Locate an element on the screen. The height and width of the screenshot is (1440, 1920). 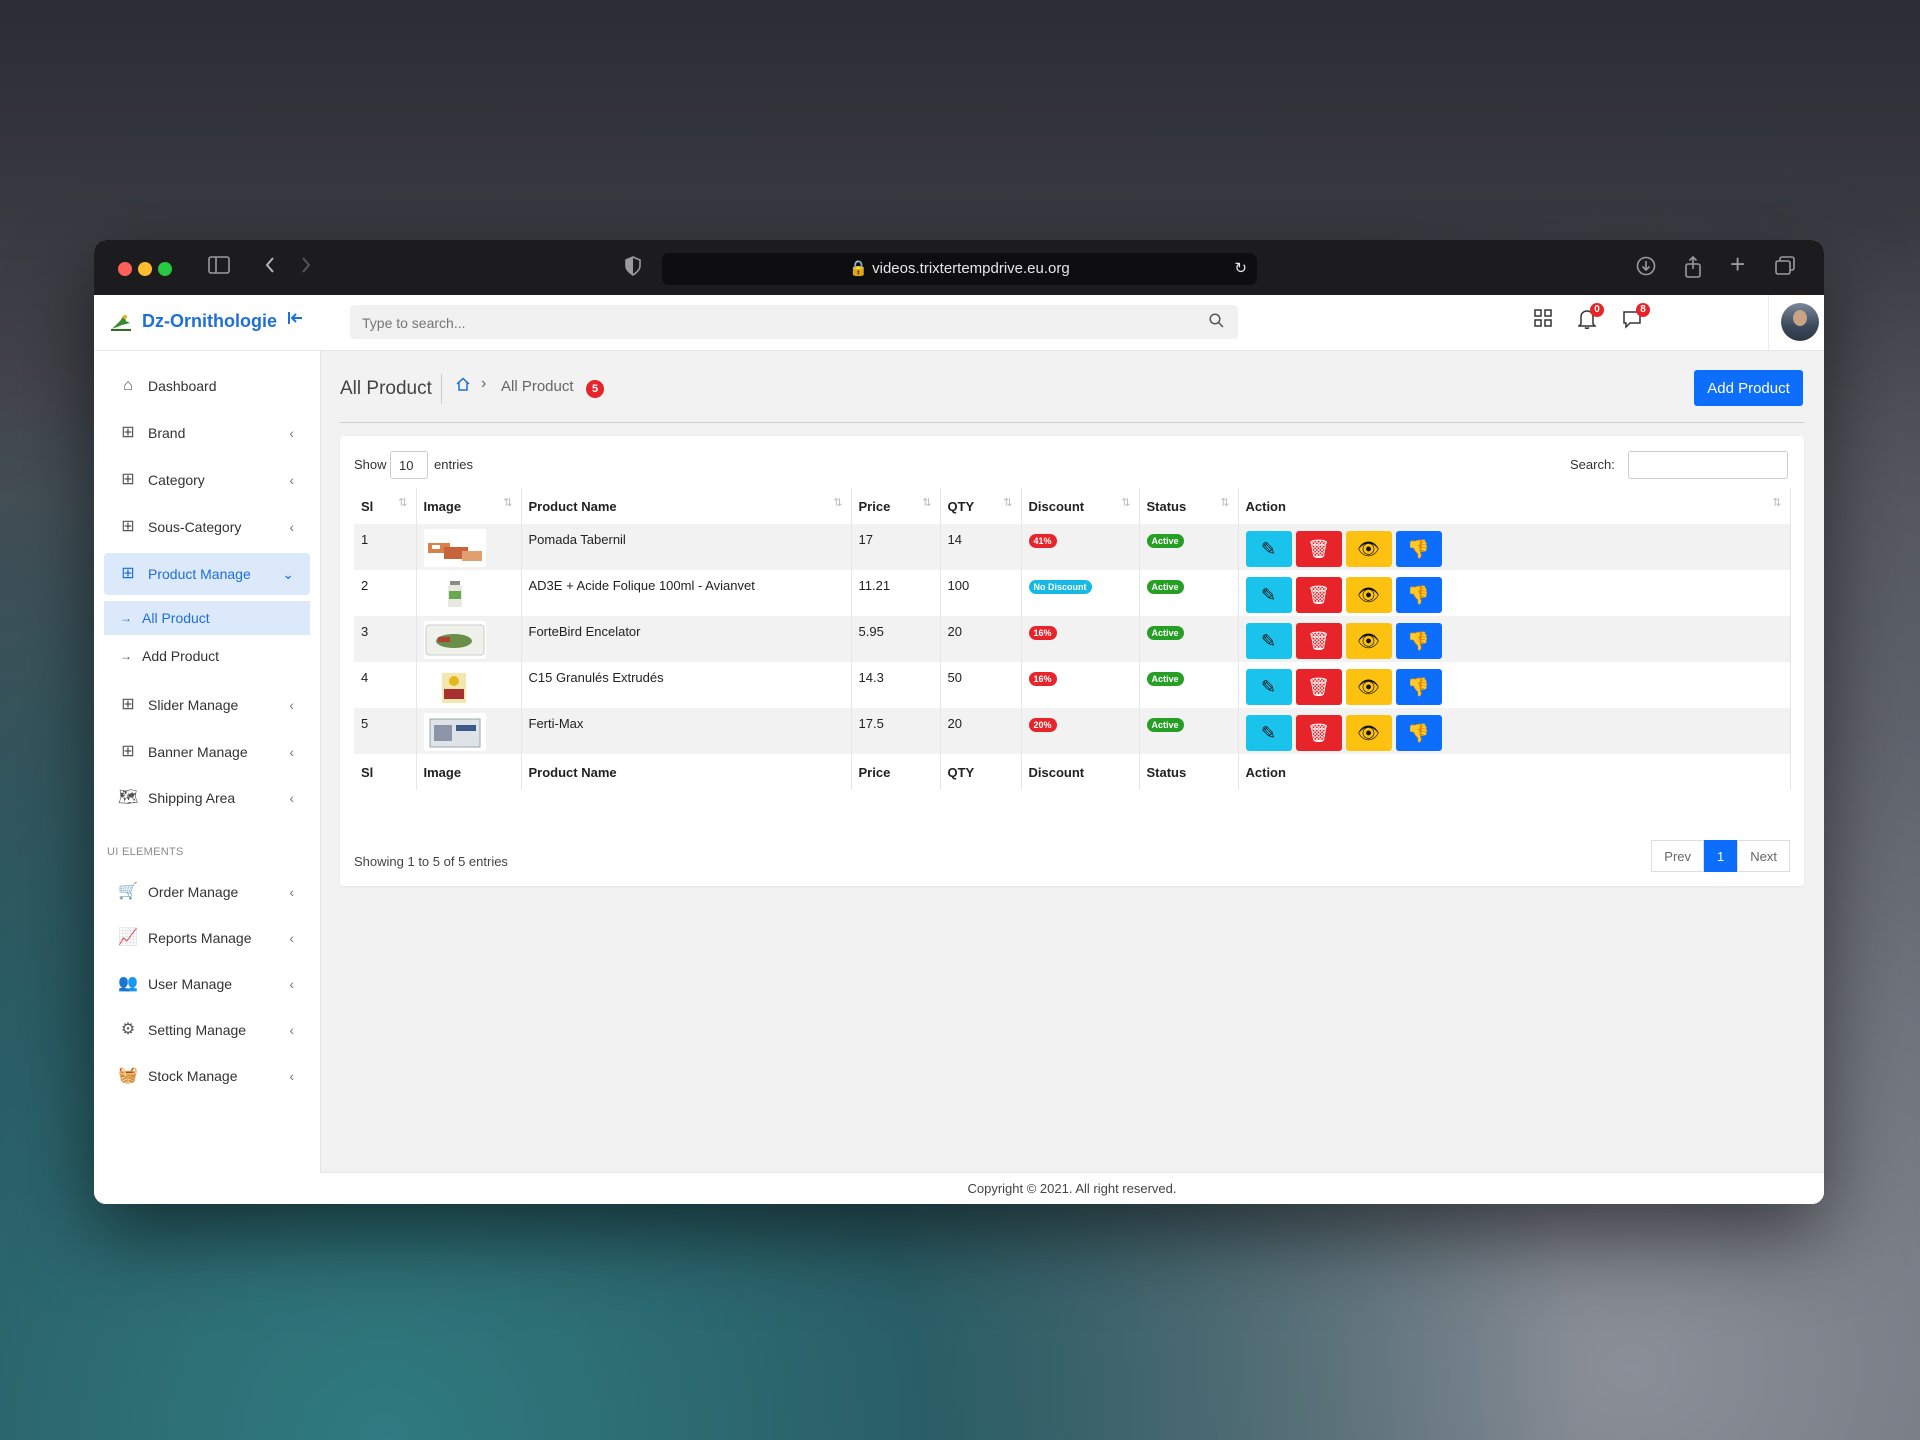
search-icon is located at coordinates (1216, 323).